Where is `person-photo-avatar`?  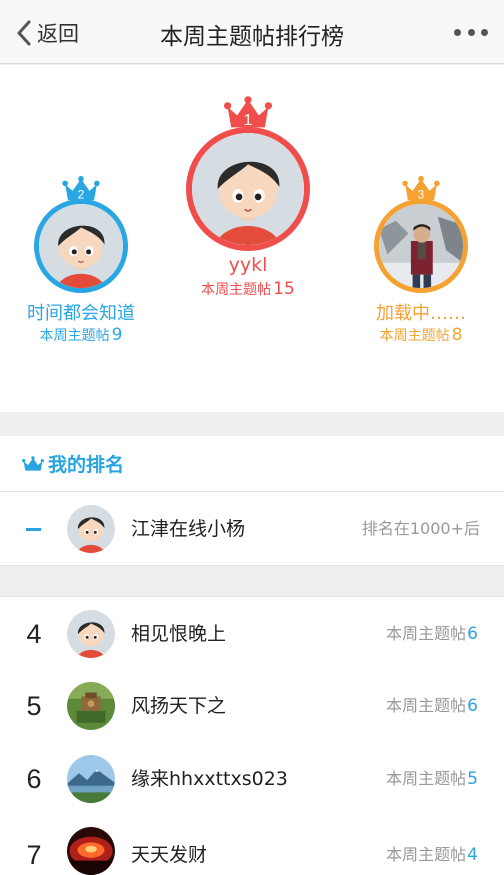
person-photo-avatar is located at coordinates (421, 246).